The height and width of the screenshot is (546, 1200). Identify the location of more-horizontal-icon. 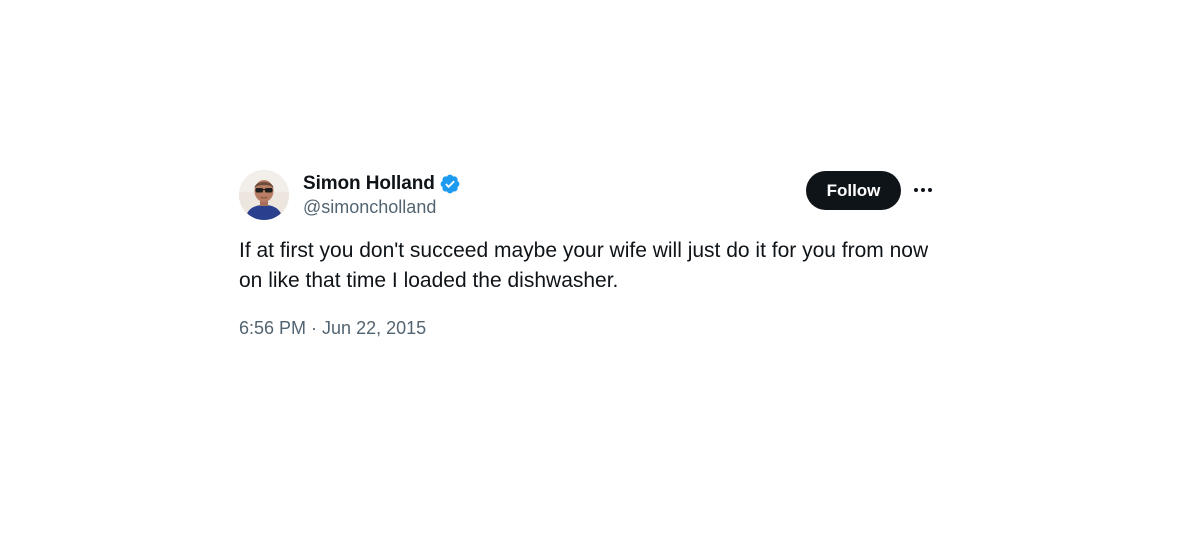
(923, 190).